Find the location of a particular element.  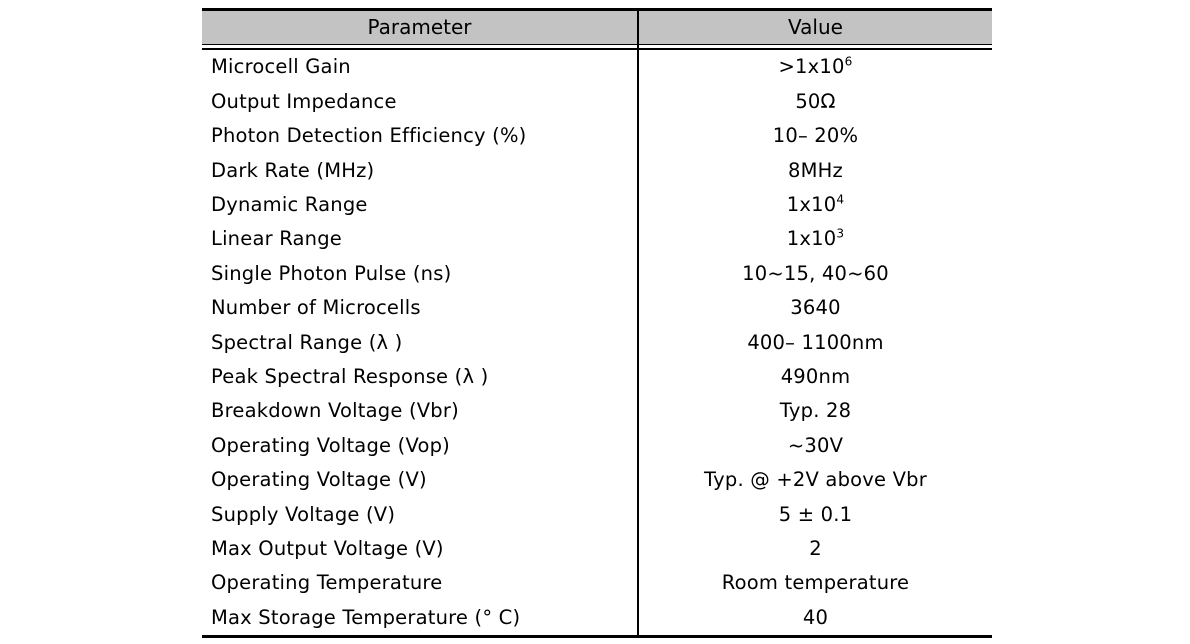

value-text: ~30V is located at coordinates (815, 445).